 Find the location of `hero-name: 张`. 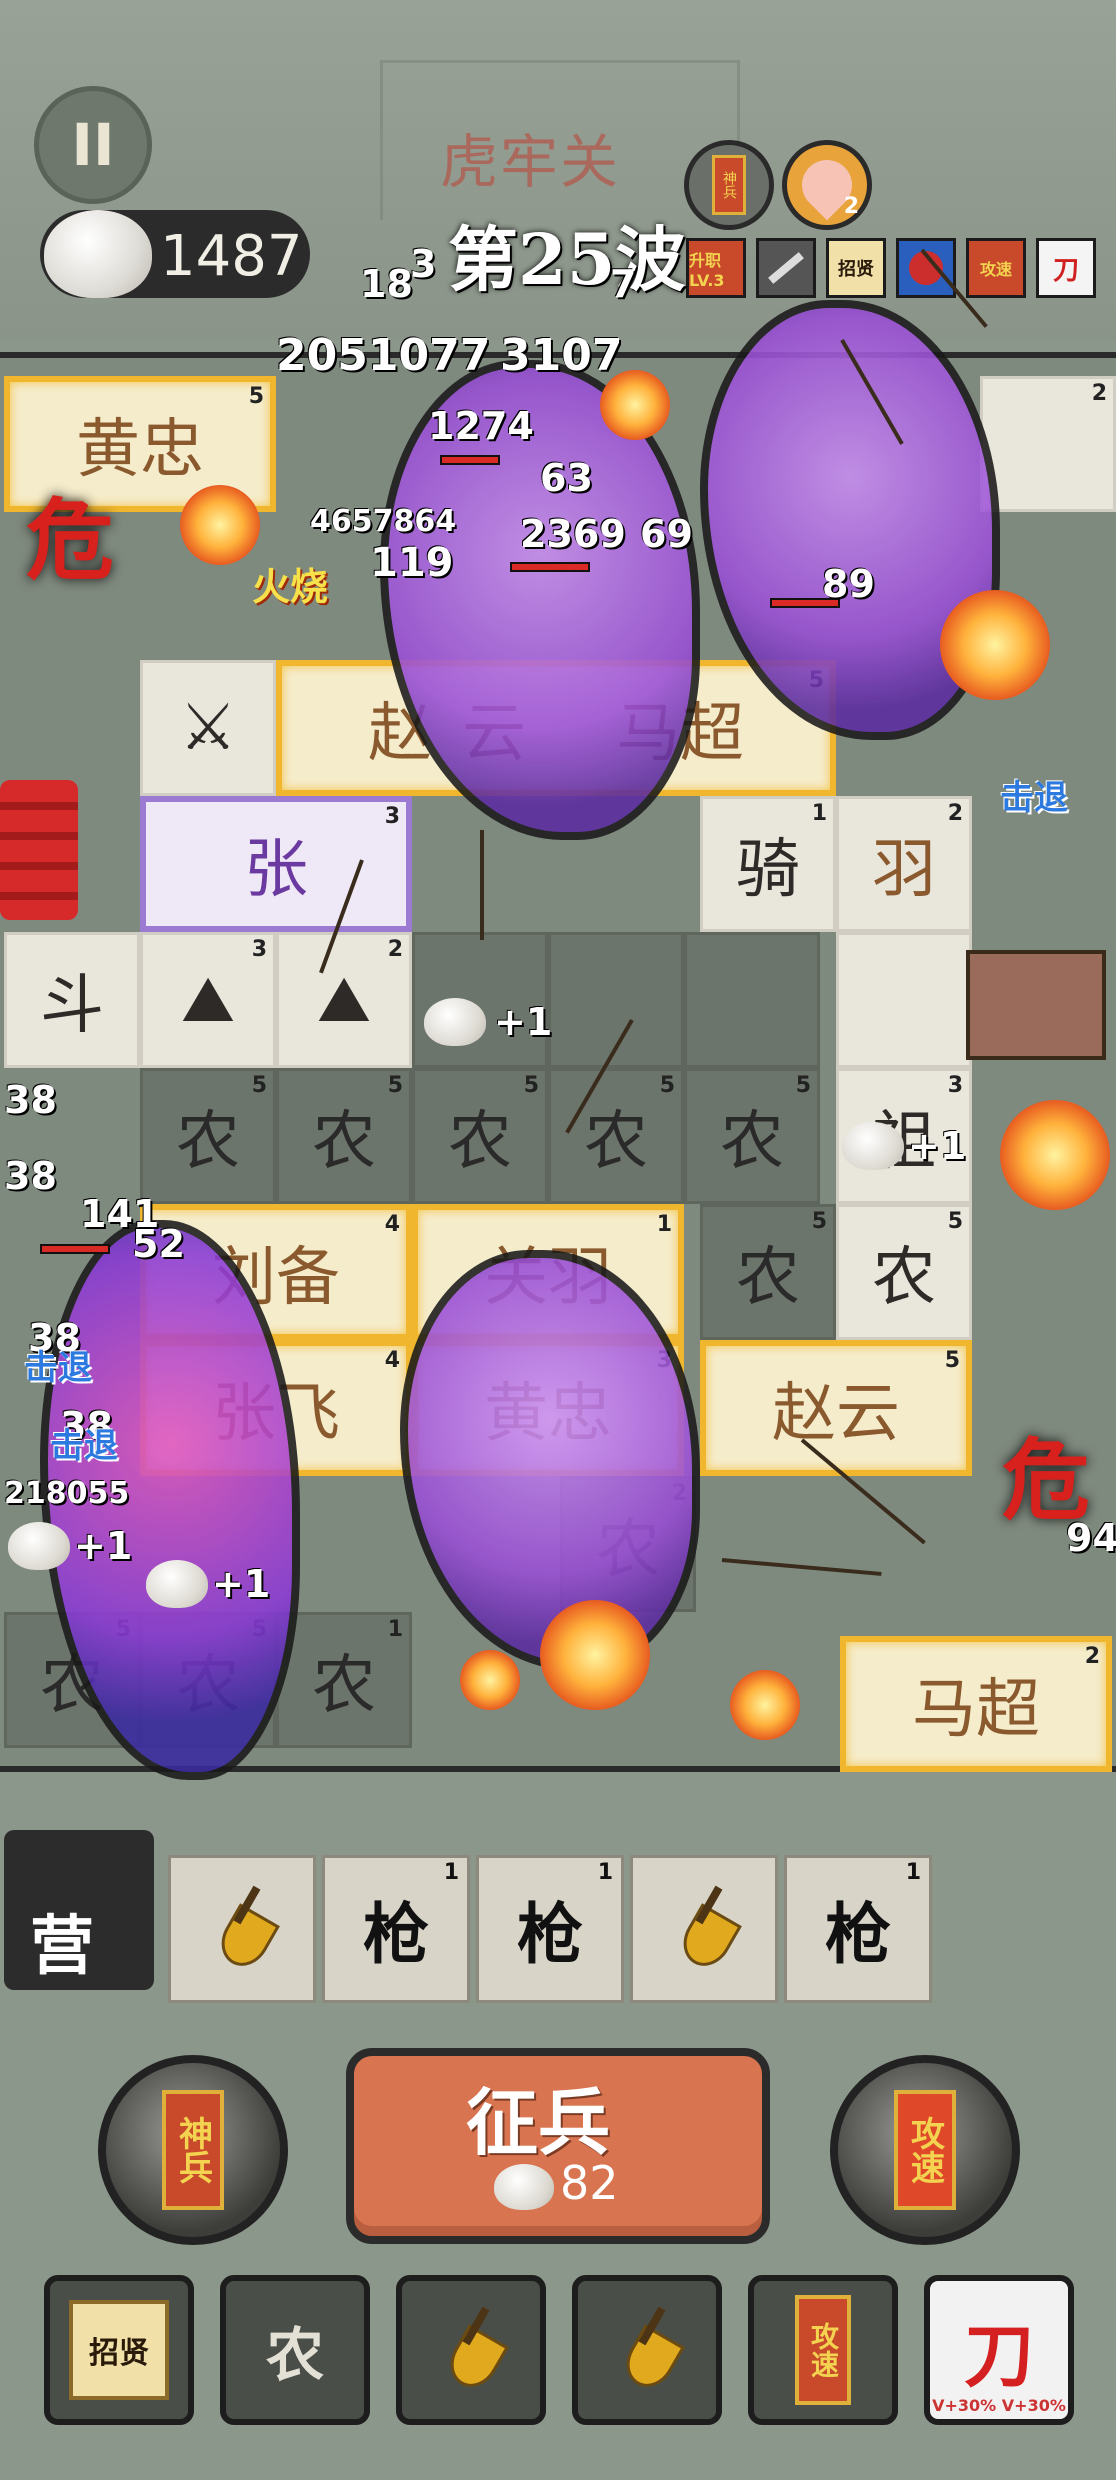

hero-name: 张 is located at coordinates (276, 870).